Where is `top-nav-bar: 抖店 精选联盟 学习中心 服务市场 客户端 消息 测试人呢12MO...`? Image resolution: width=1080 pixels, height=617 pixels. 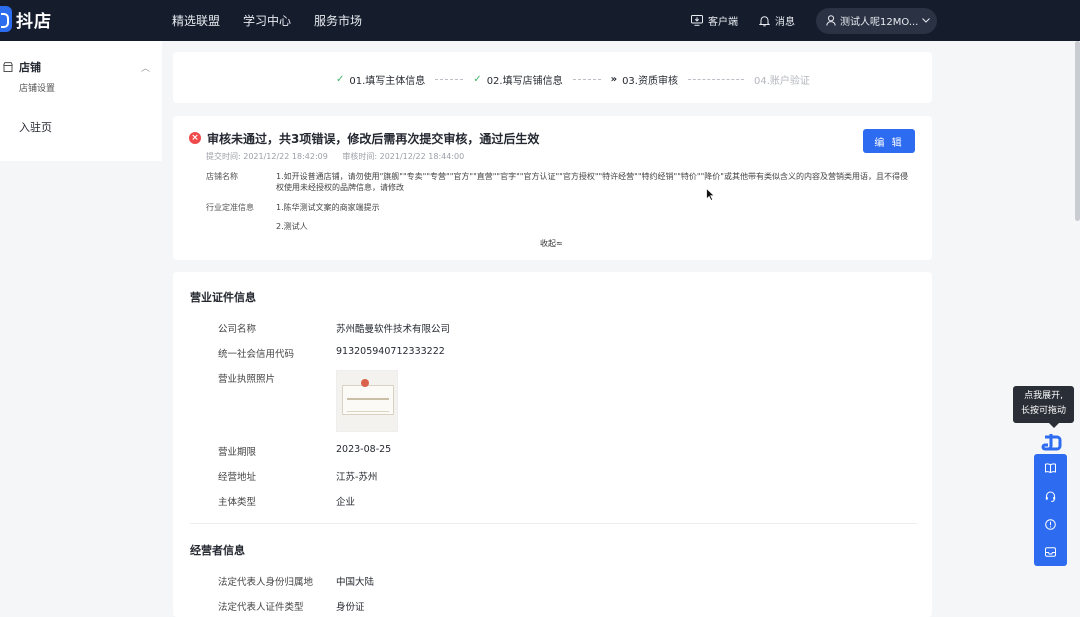 top-nav-bar: 抖店 精选联盟 学习中心 服务市场 客户端 消息 测试人呢12MO... is located at coordinates (540, 20).